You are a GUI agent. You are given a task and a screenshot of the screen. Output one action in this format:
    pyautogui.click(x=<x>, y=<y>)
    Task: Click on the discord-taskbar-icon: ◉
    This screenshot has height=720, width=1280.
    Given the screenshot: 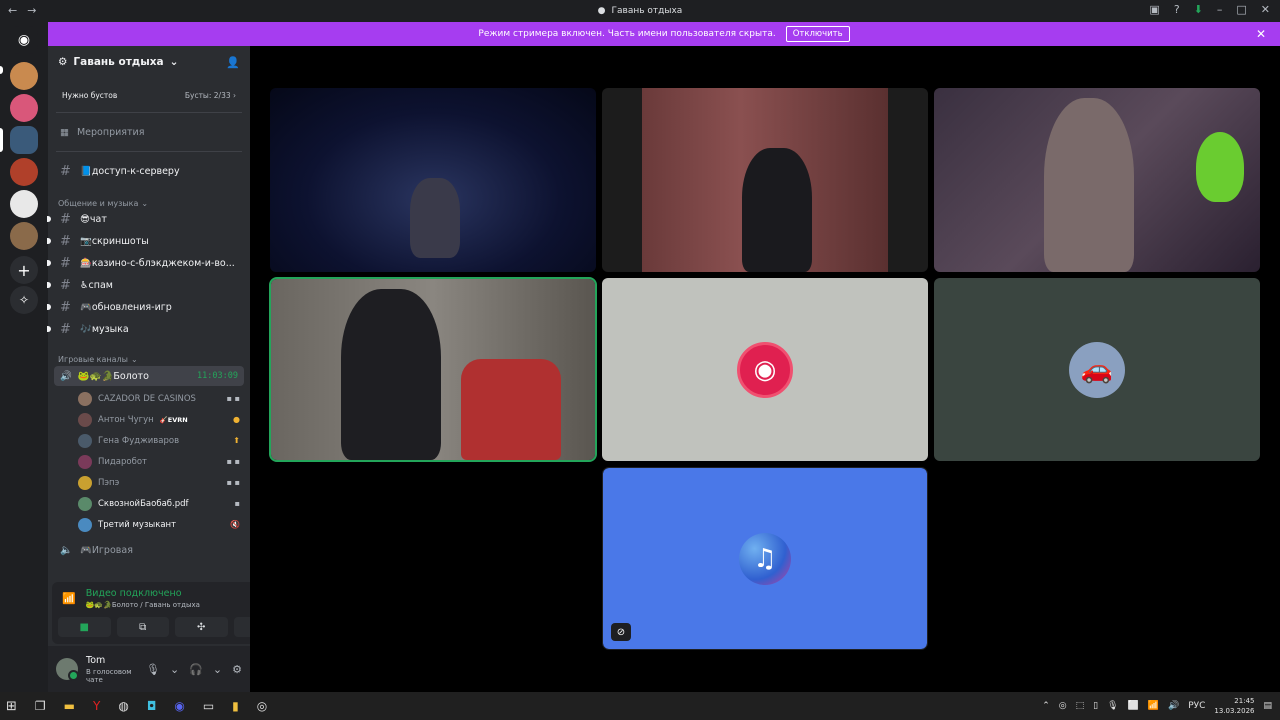 What is the action you would take?
    pyautogui.click(x=179, y=706)
    